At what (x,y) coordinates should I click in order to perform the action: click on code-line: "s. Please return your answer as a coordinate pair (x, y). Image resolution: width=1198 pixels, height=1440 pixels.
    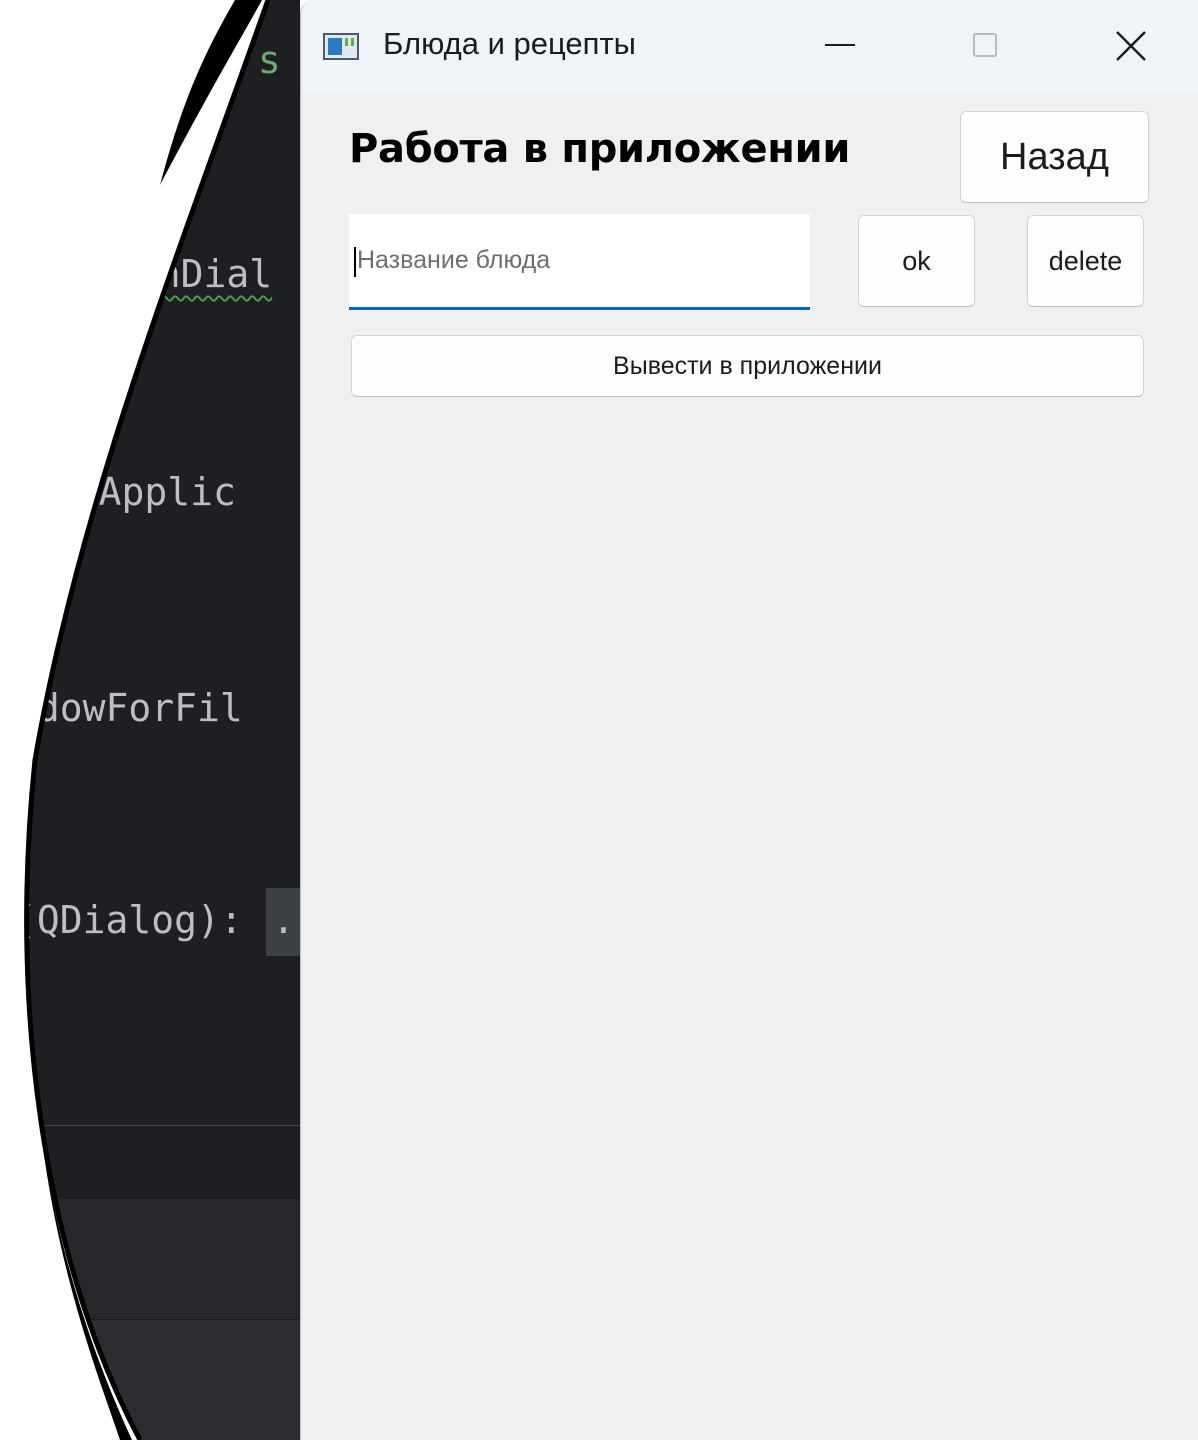
    Looking at the image, I should click on (258, 60).